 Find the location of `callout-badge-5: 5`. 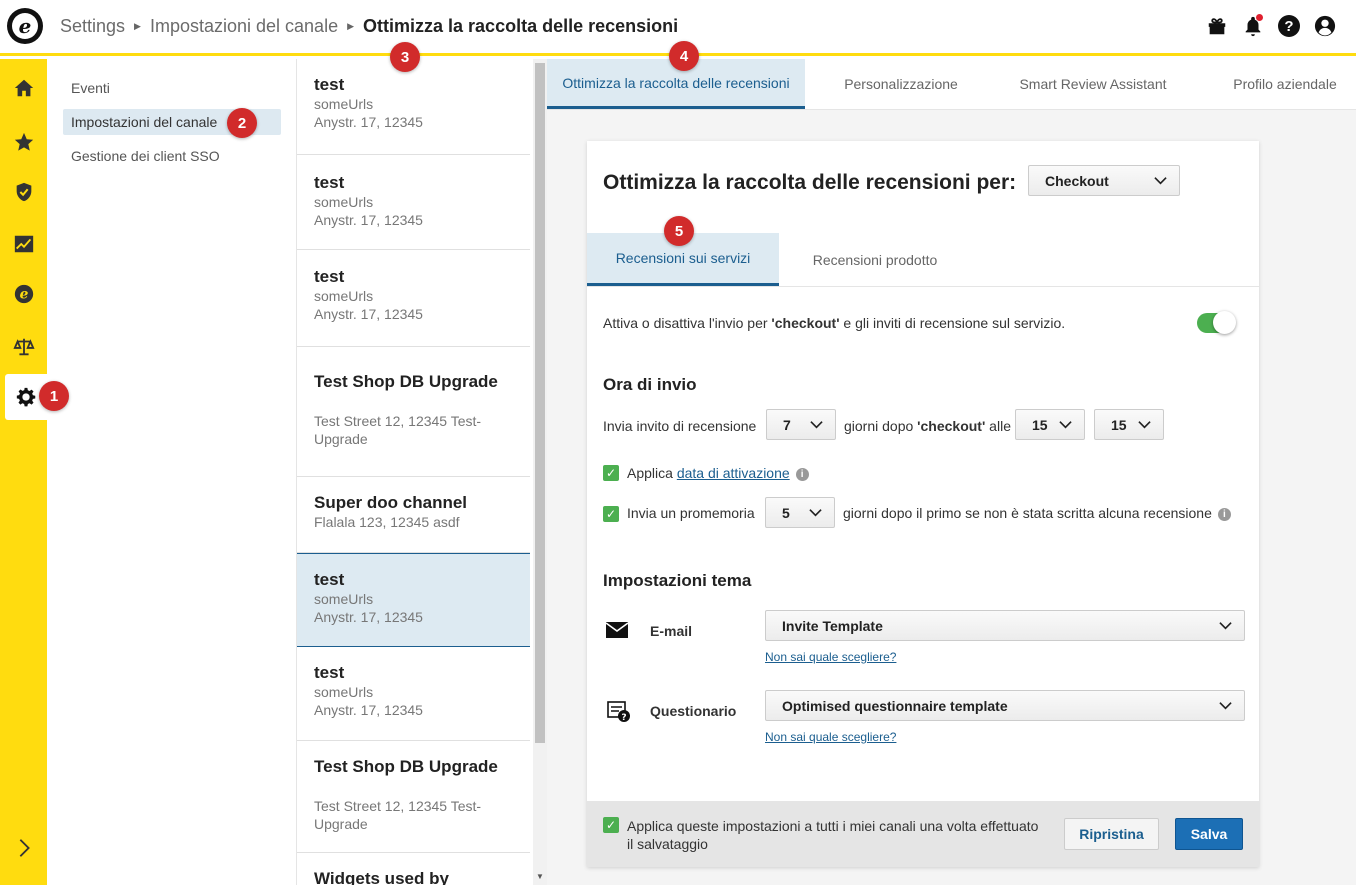

callout-badge-5: 5 is located at coordinates (679, 231).